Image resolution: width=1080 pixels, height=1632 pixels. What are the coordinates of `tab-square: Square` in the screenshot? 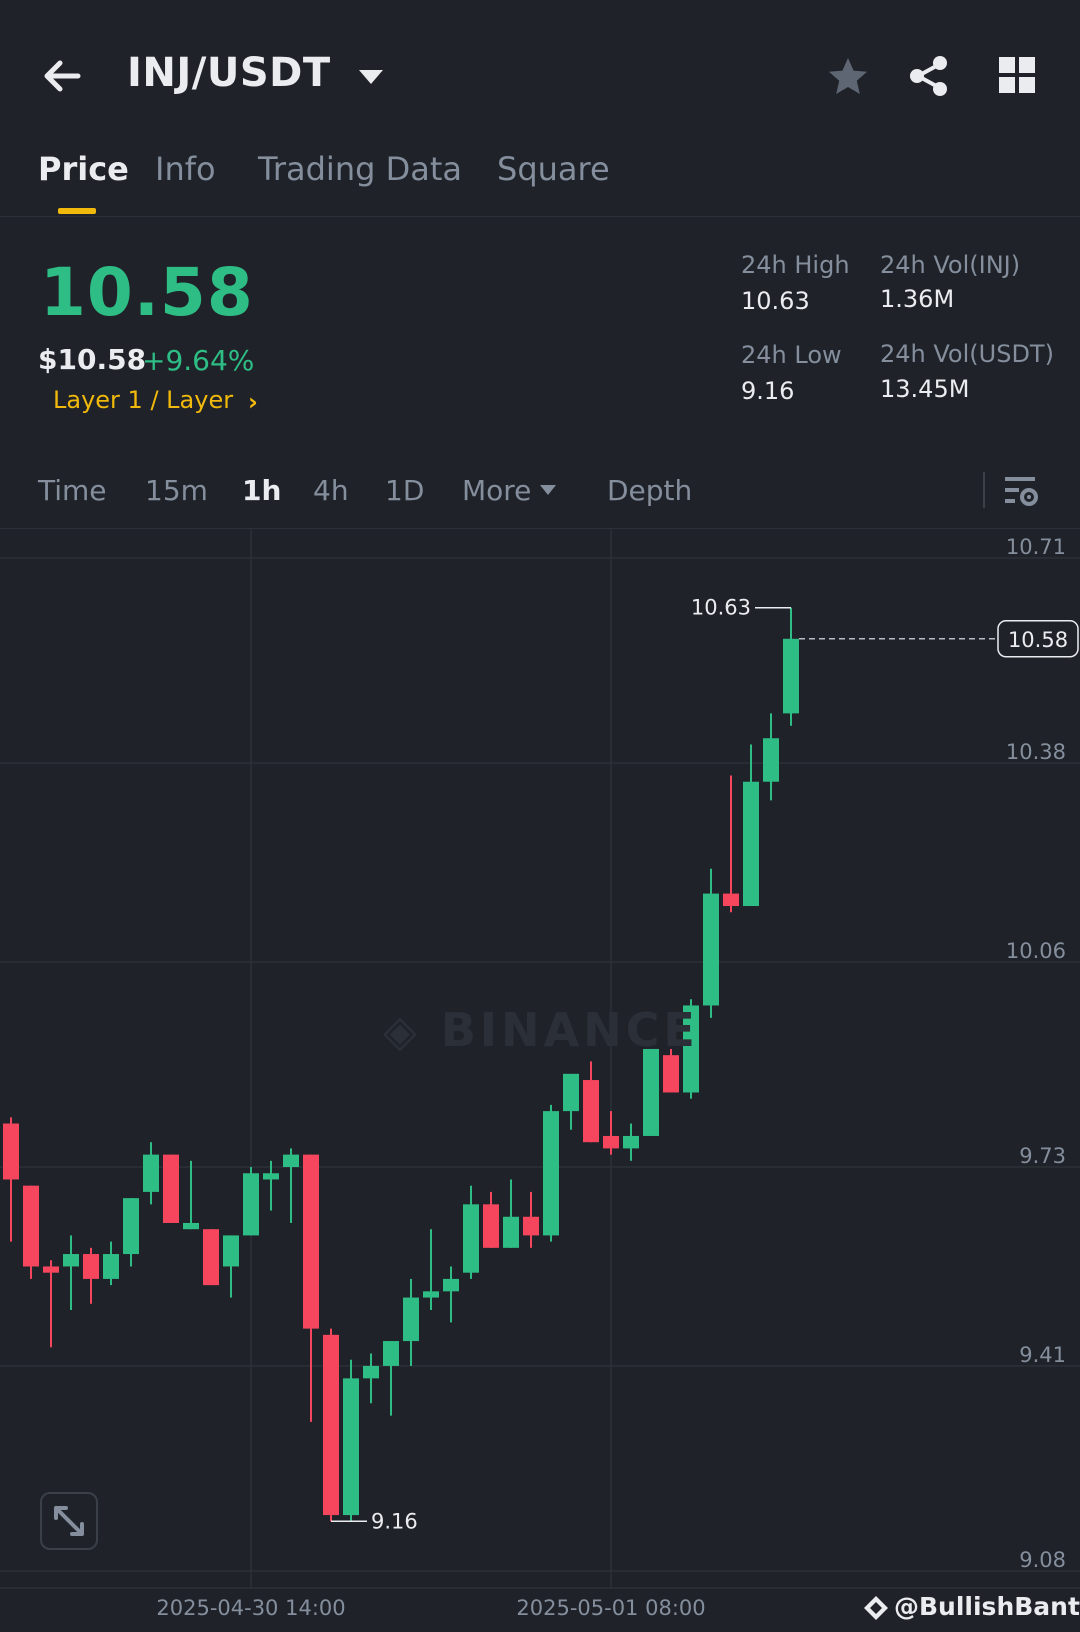 It's located at (553, 169).